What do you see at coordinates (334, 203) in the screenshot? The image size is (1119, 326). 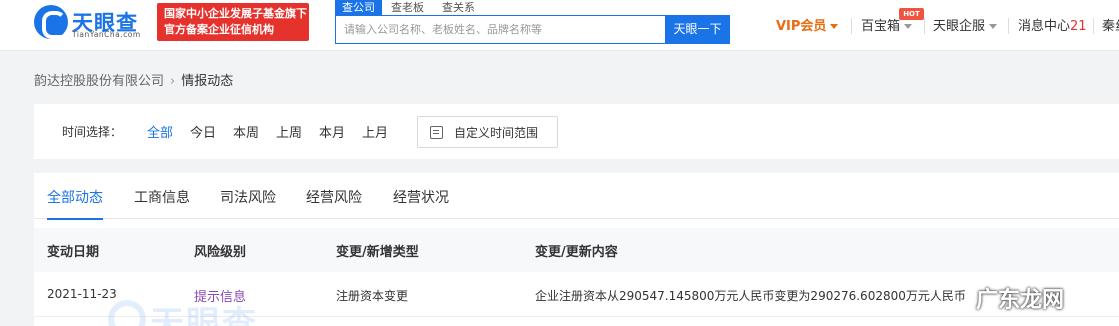 I see `tab-operational-risk: 经营风险` at bounding box center [334, 203].